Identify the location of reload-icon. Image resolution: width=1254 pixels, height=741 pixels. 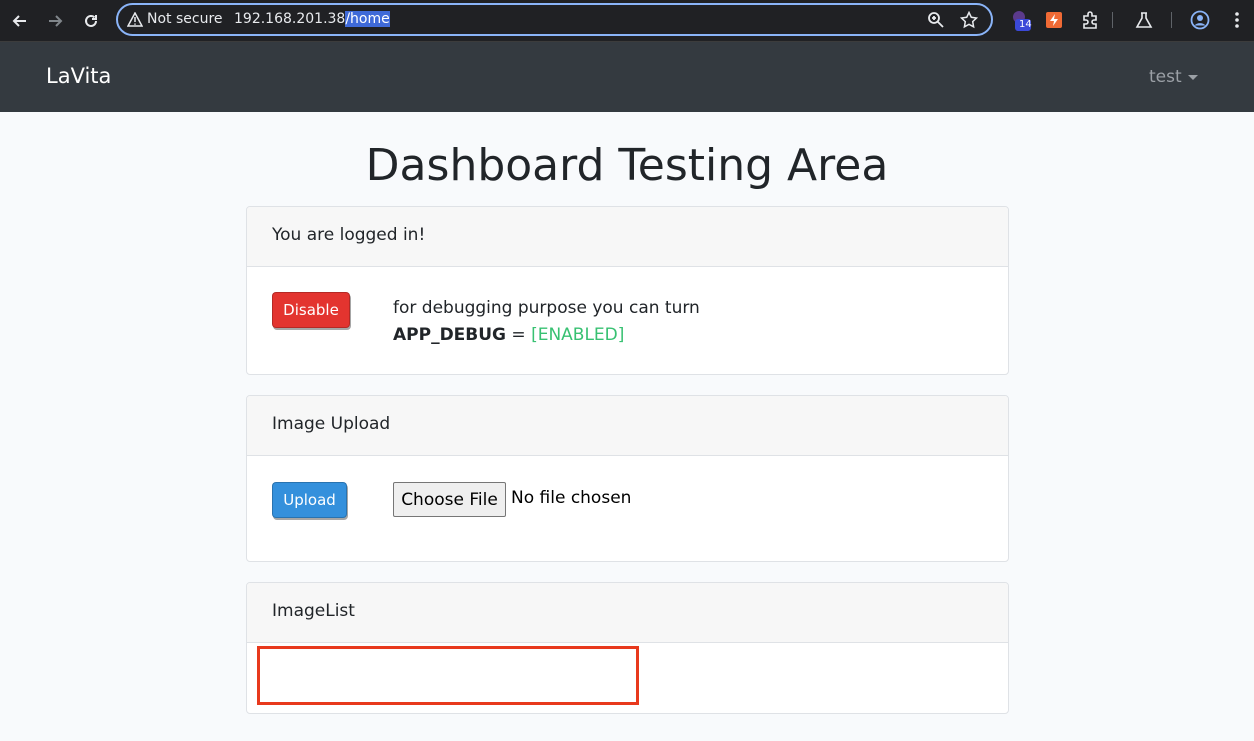
(91, 21).